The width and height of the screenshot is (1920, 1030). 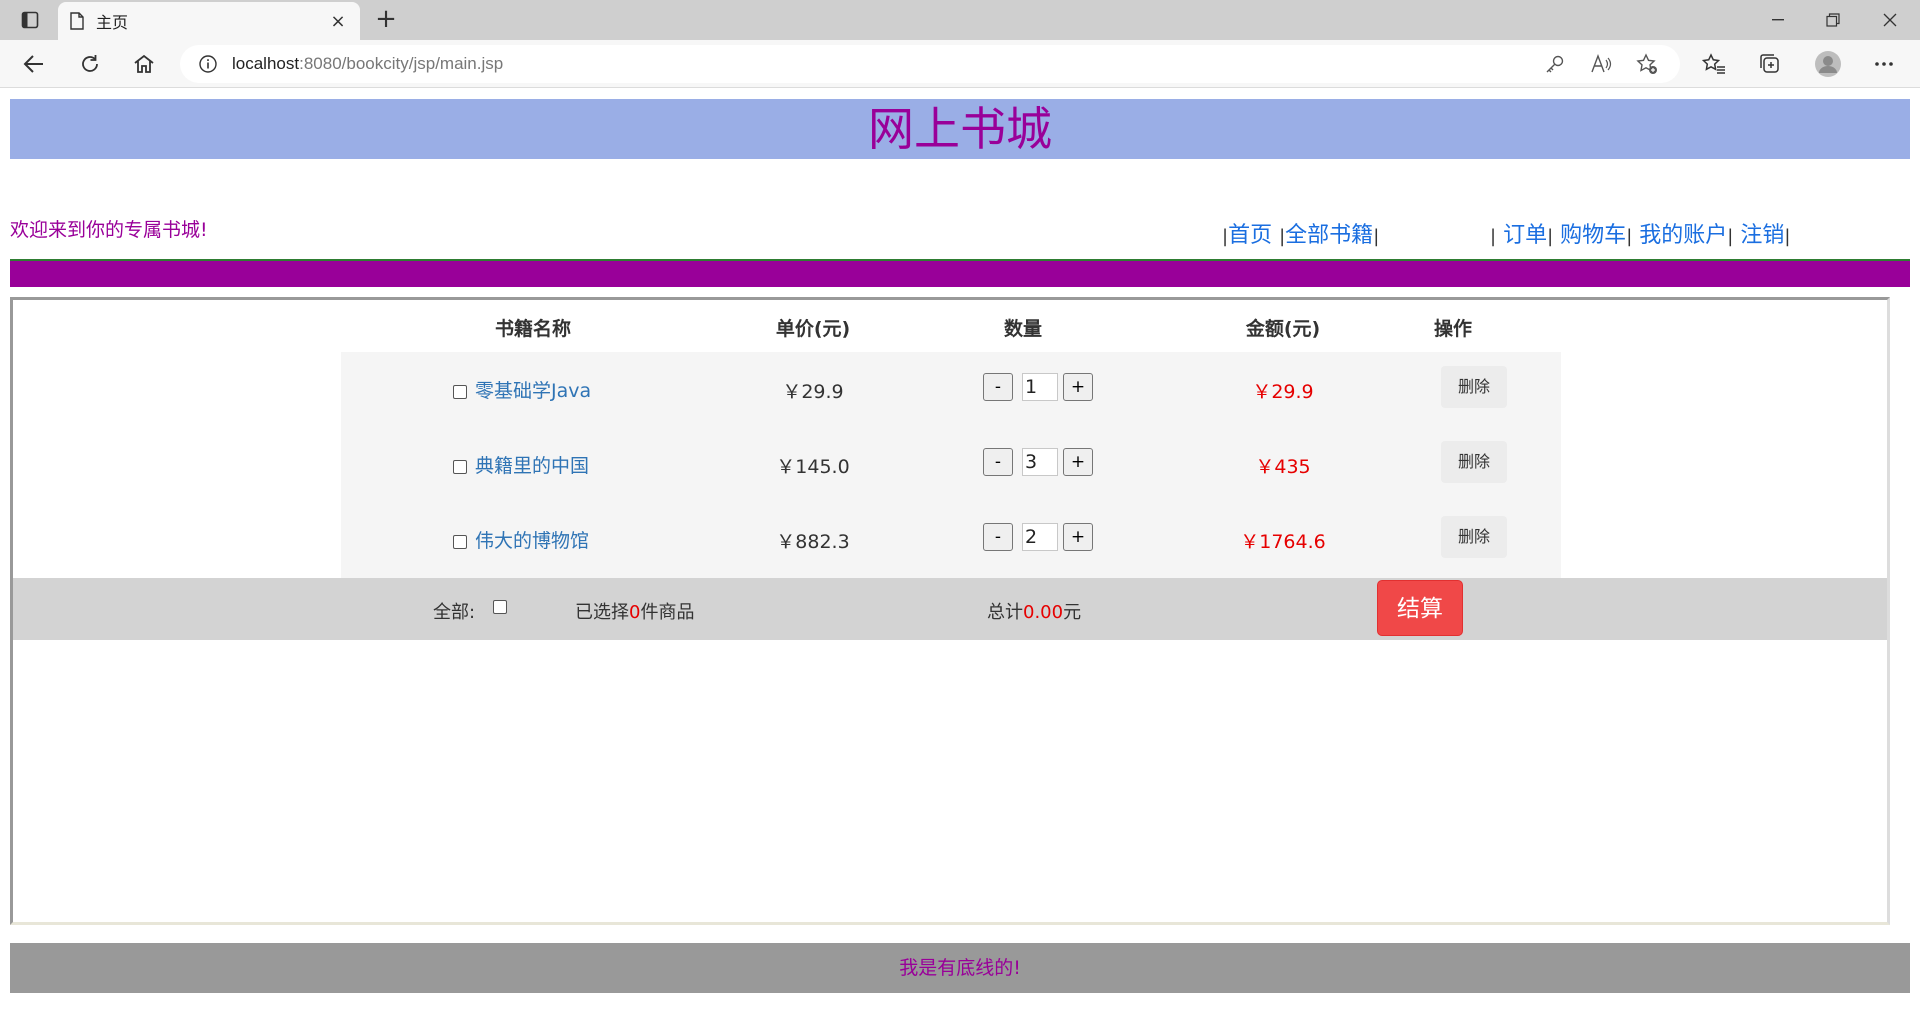 I want to click on home-button, so click(x=144, y=64).